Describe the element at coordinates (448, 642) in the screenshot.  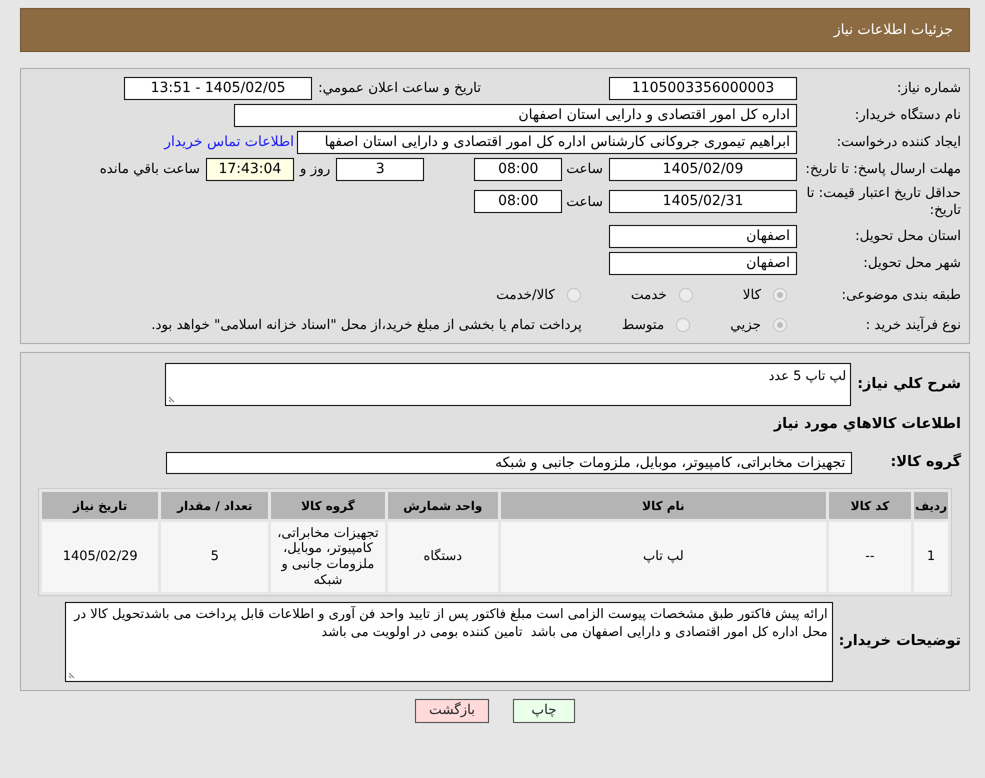
I see `text-area: ارائه پیش فاکتور طبق مشخصات پیوست الزامی است مبلغ فاکتور پس از تایید واحد فن آوری و اطلاعات قابل پرداخت می باشدتحویل کالا در محل اداره کل امور اقتصادی و دارایی اصفهان می باشد تامین کننده بومی در اولویت می باشد` at that location.